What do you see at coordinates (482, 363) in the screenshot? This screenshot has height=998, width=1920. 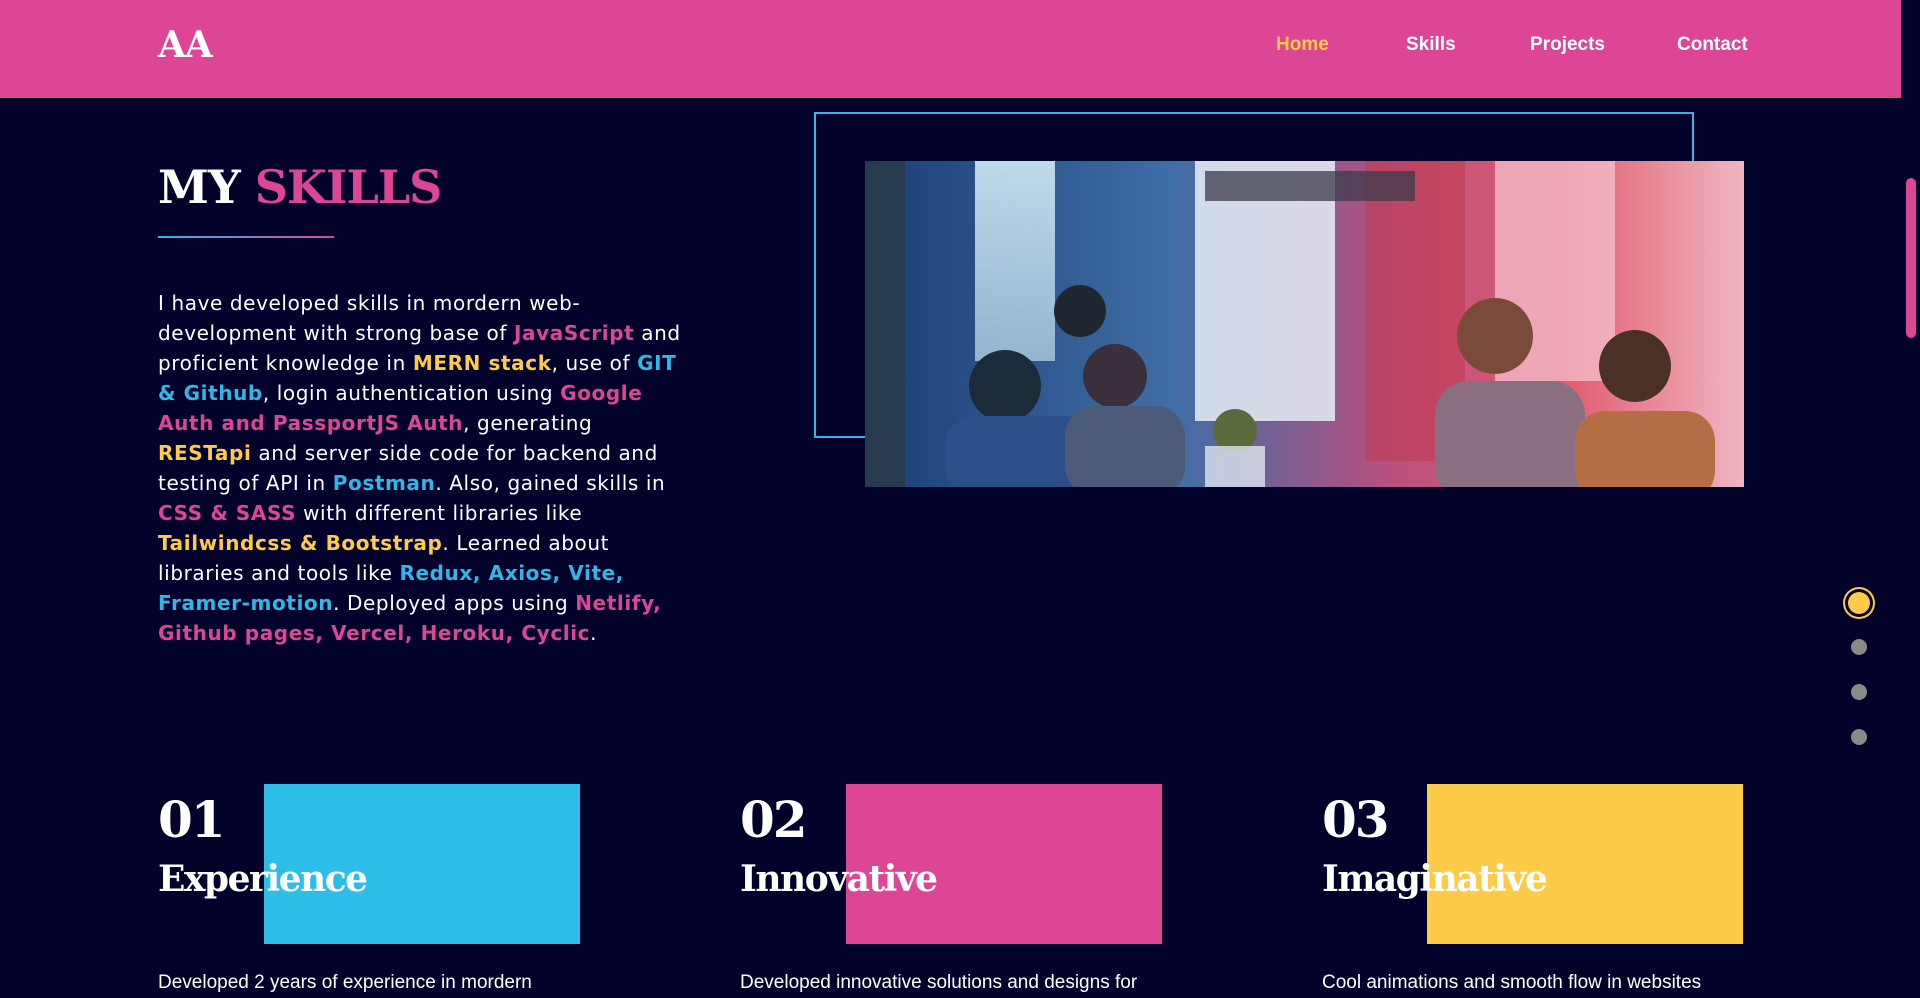 I see `highlighted-skill: MERN stack` at bounding box center [482, 363].